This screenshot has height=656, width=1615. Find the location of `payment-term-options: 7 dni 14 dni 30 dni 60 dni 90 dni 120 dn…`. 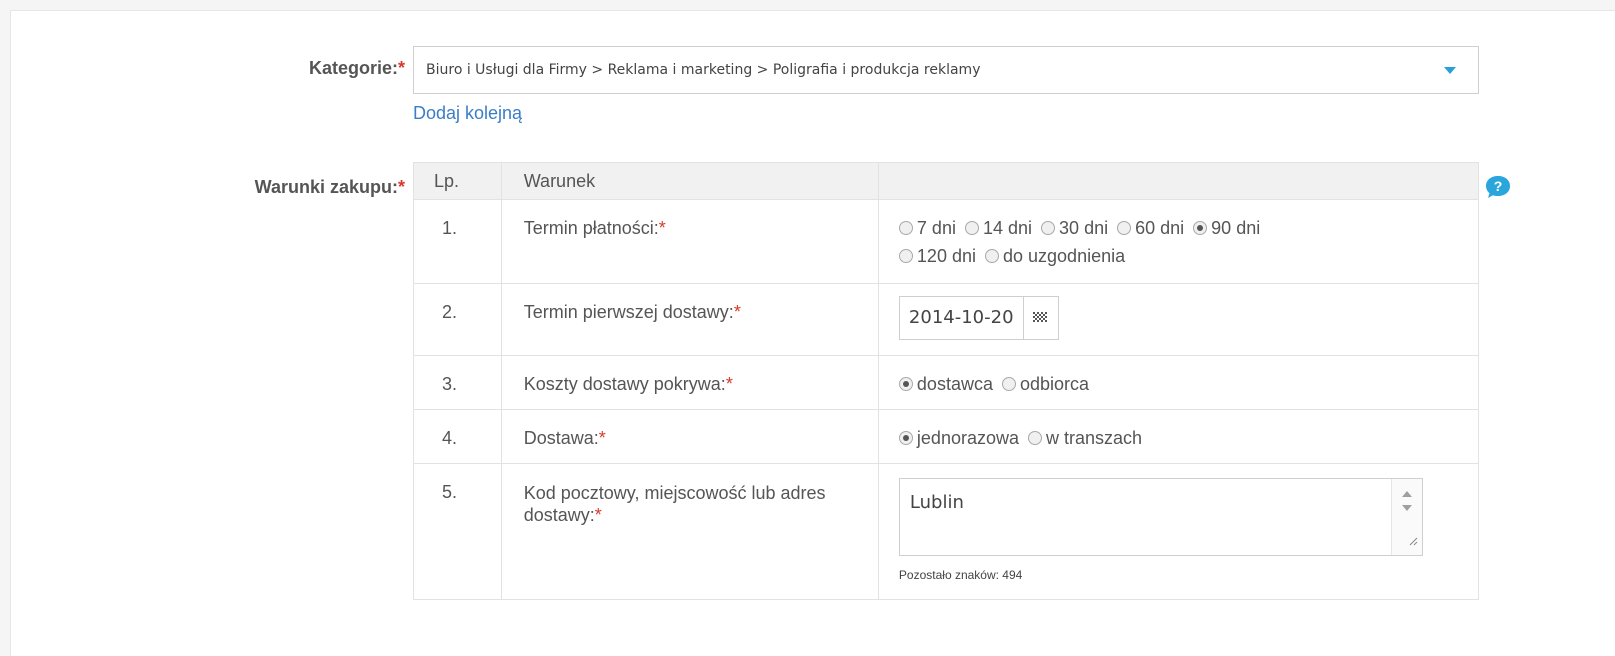

payment-term-options: 7 dni 14 dni 30 dni 60 dni 90 dni 120 dn… is located at coordinates (1178, 241).